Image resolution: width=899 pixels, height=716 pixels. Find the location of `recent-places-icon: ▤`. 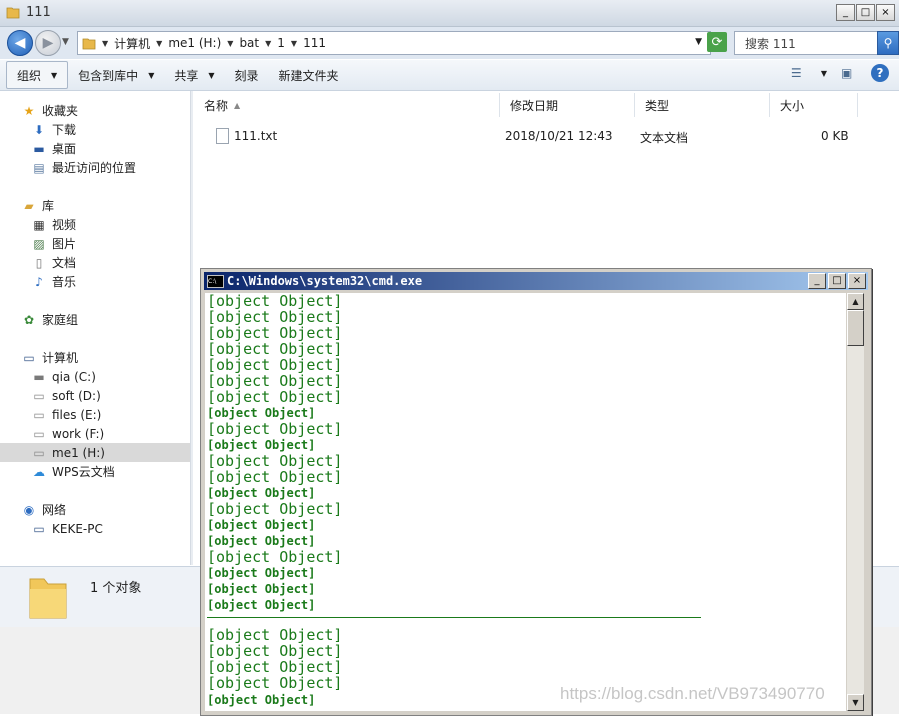

recent-places-icon: ▤ is located at coordinates (39, 167).